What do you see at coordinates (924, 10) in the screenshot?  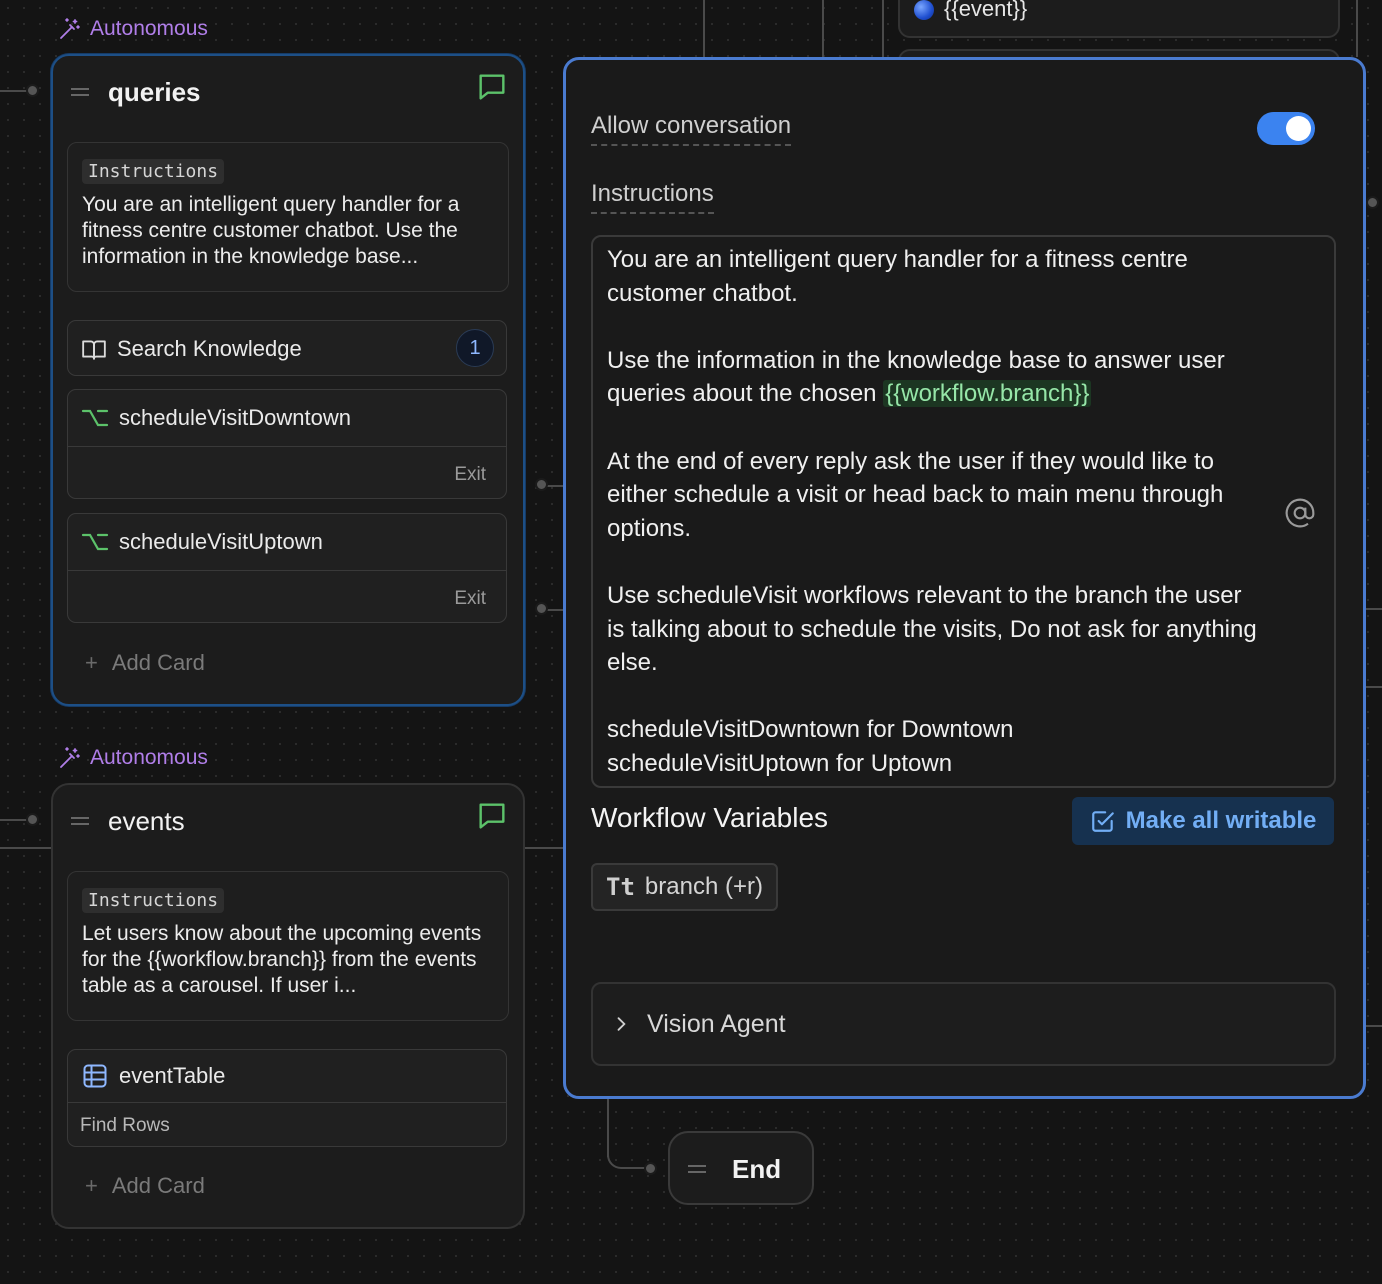 I see `event-dot-icon` at bounding box center [924, 10].